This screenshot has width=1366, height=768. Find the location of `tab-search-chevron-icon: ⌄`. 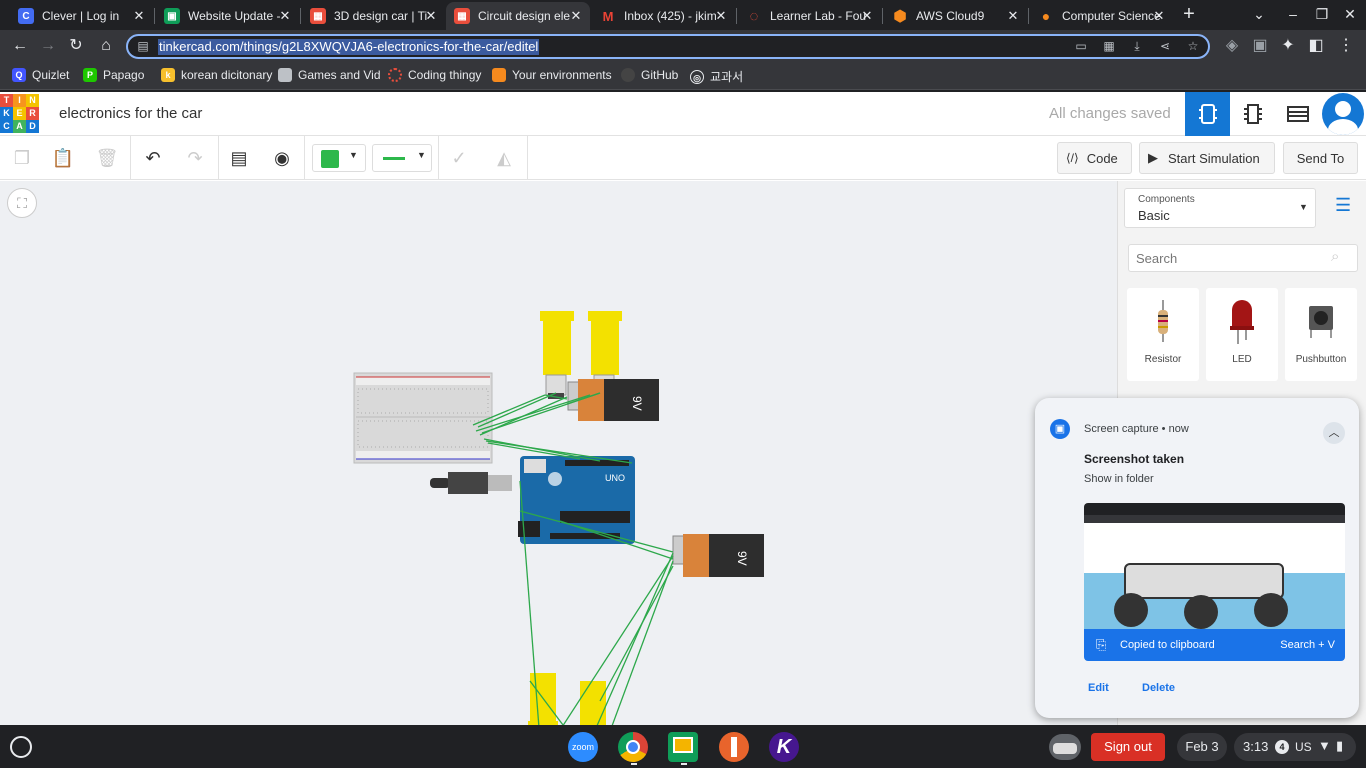

tab-search-chevron-icon: ⌄ is located at coordinates (1259, 14).